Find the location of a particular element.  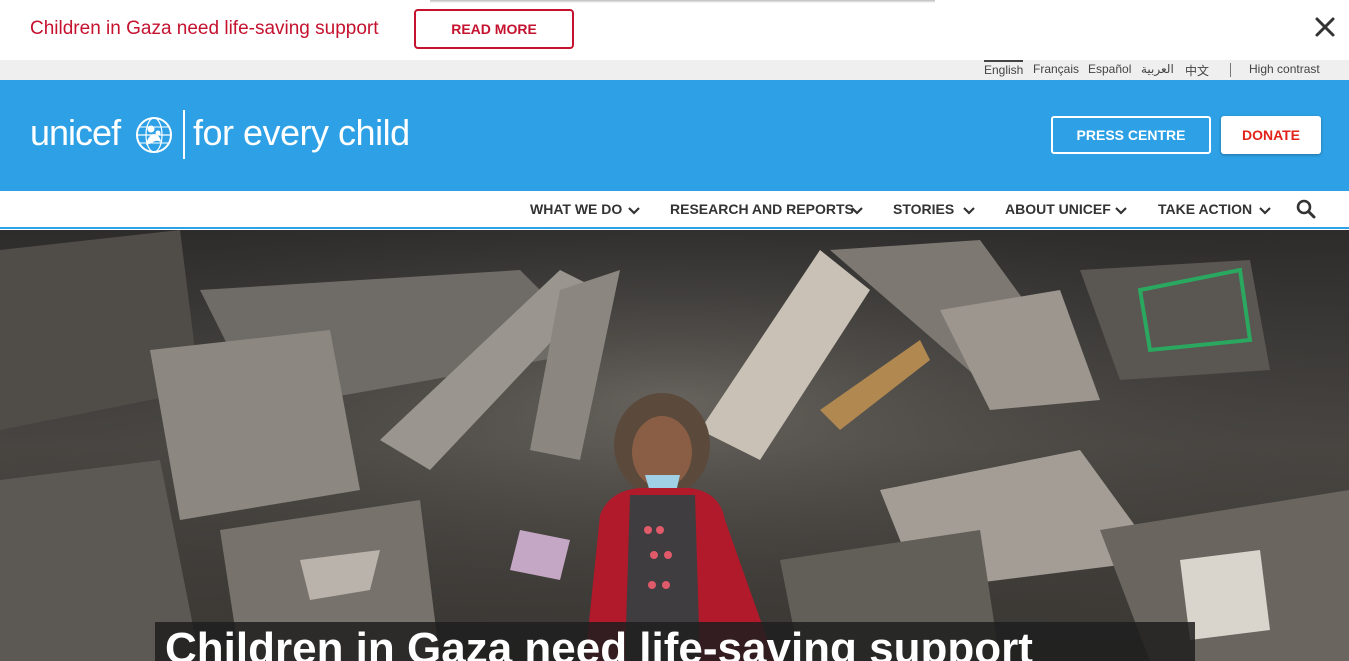

dropdown-shadow is located at coordinates (682, 1).